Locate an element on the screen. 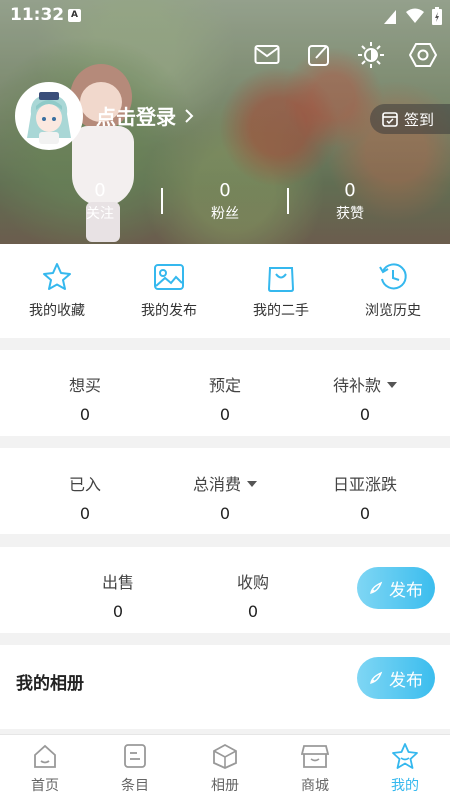 The height and width of the screenshot is (800, 450). mail-icon is located at coordinates (267, 55).